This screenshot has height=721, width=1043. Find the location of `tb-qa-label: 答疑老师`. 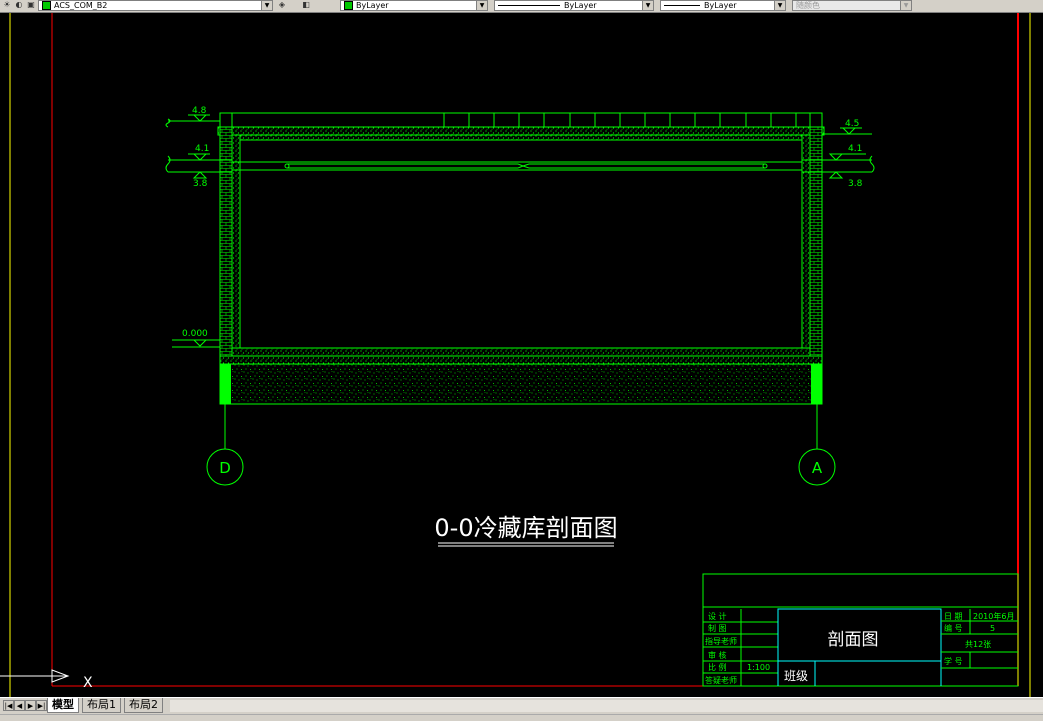

tb-qa-label: 答疑老师 is located at coordinates (721, 680).